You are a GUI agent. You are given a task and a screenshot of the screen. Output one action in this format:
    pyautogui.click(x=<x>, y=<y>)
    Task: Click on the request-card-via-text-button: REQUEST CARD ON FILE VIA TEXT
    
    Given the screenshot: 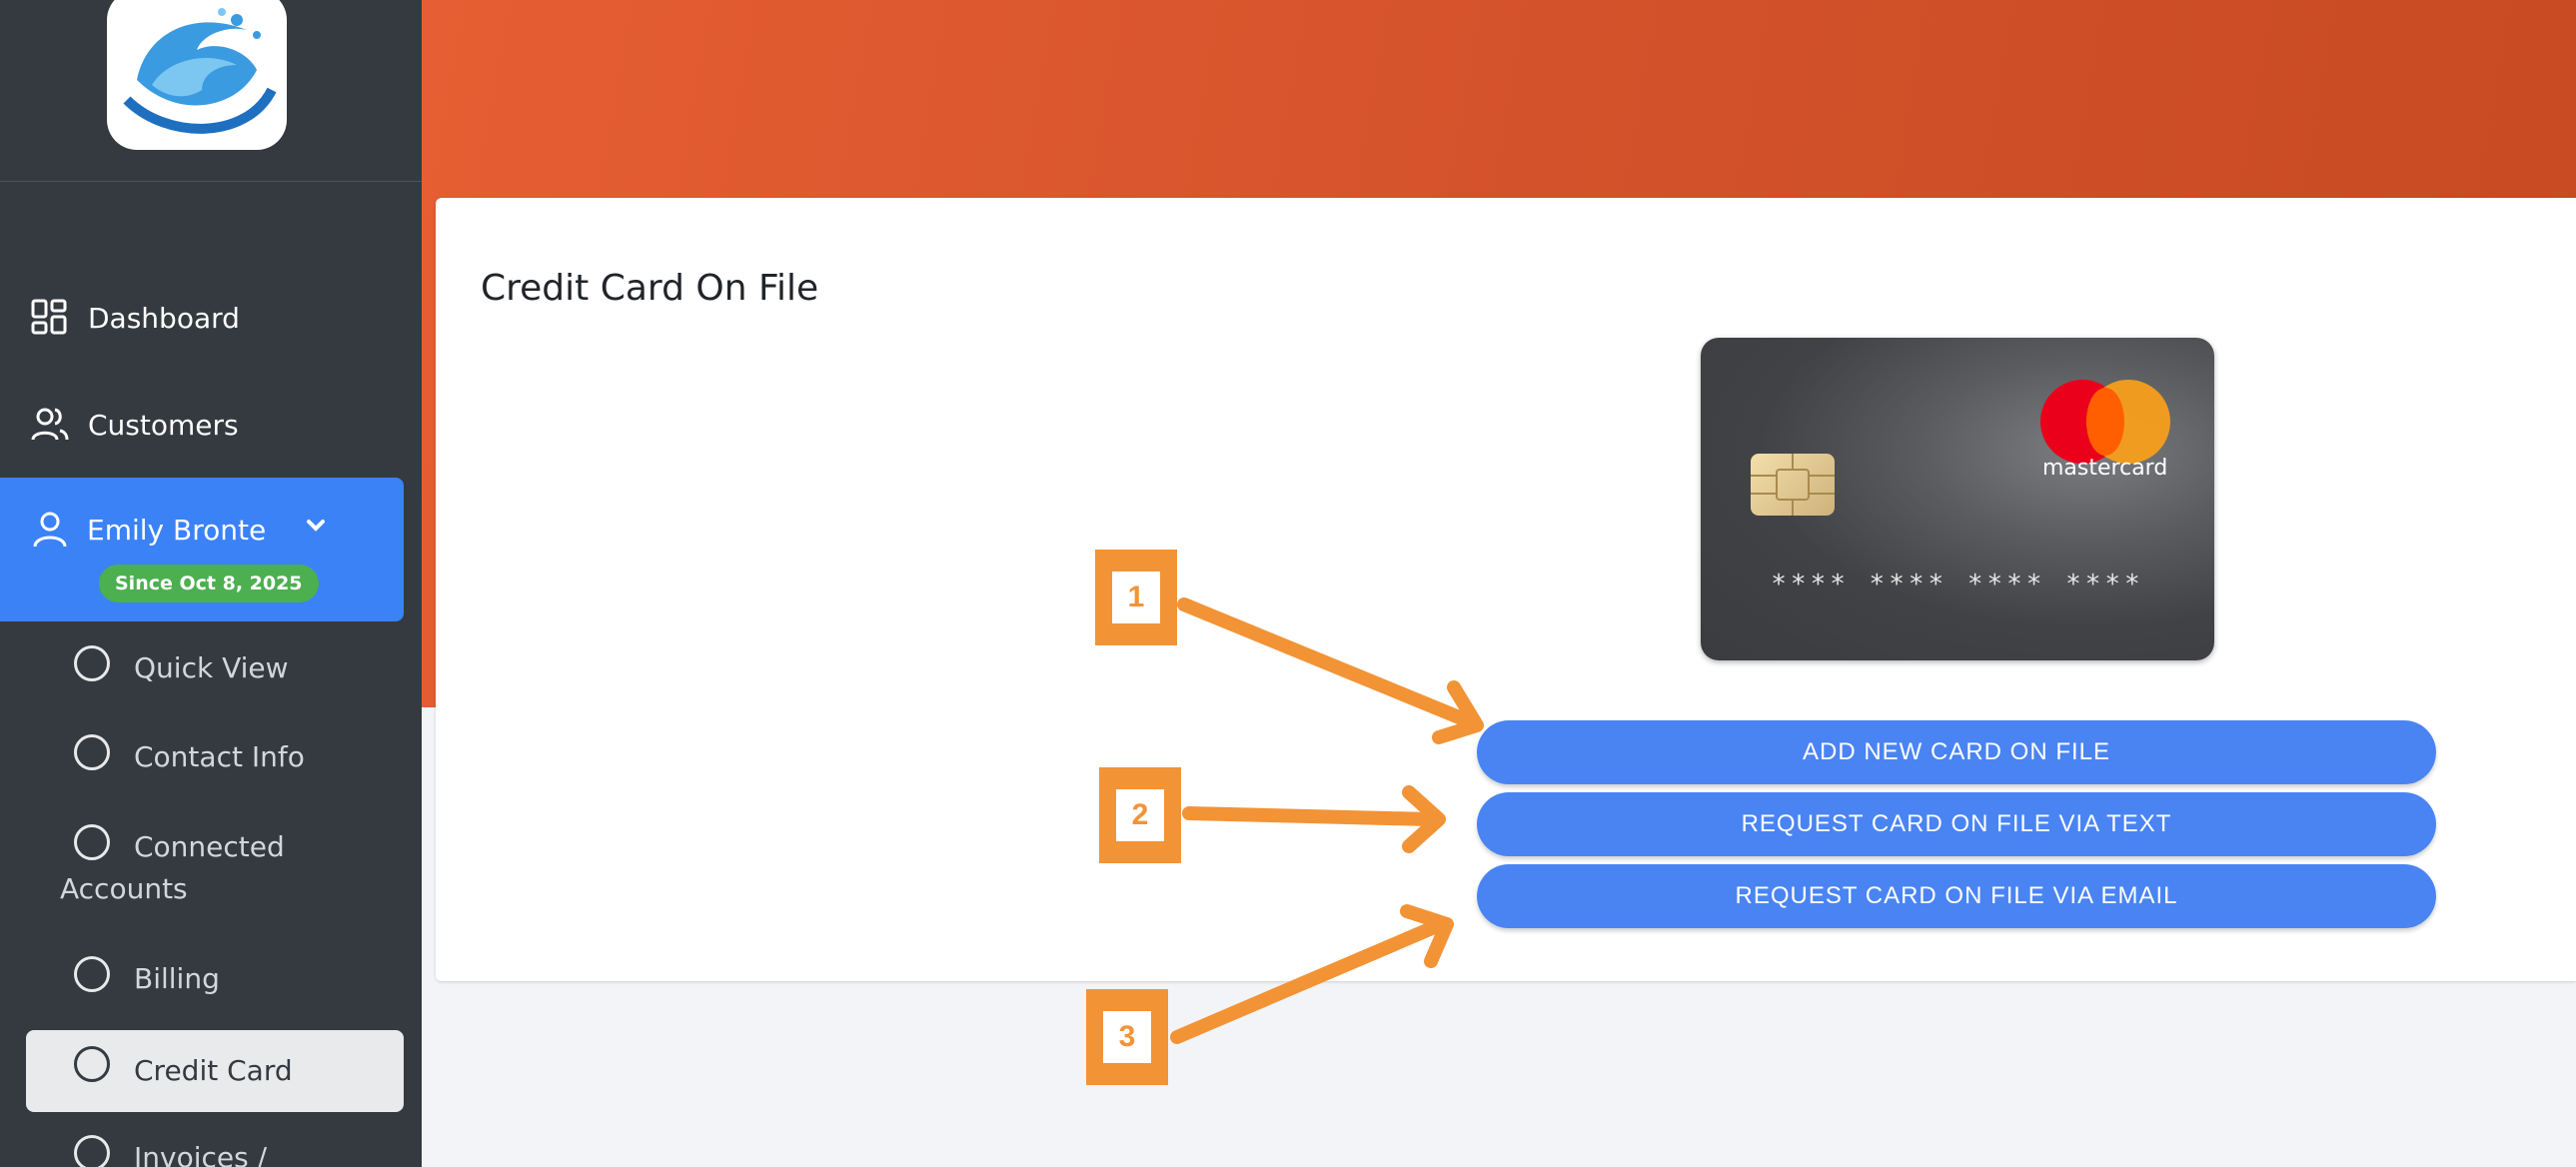 What is the action you would take?
    pyautogui.click(x=1956, y=824)
    